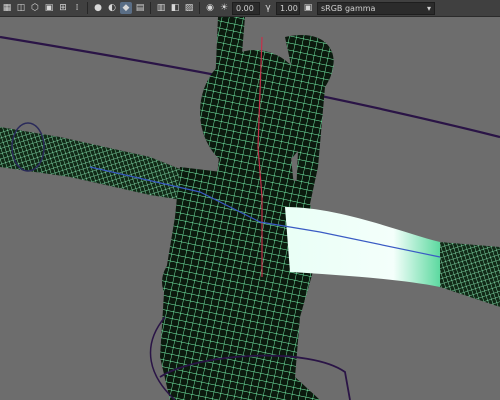 The image size is (500, 400). Describe the element at coordinates (428, 8) in the screenshot. I see `chevron-down-icon: ▾` at that location.